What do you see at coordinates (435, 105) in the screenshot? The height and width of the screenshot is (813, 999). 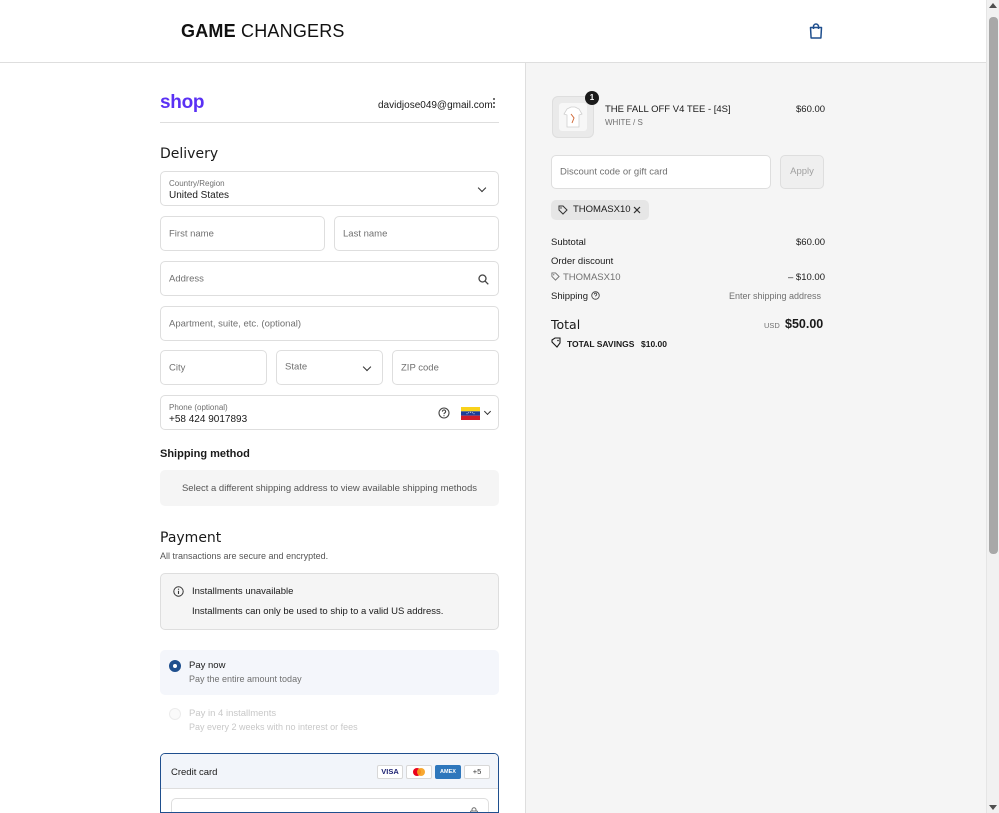 I see `account-email: davidjose049@gmail.com` at bounding box center [435, 105].